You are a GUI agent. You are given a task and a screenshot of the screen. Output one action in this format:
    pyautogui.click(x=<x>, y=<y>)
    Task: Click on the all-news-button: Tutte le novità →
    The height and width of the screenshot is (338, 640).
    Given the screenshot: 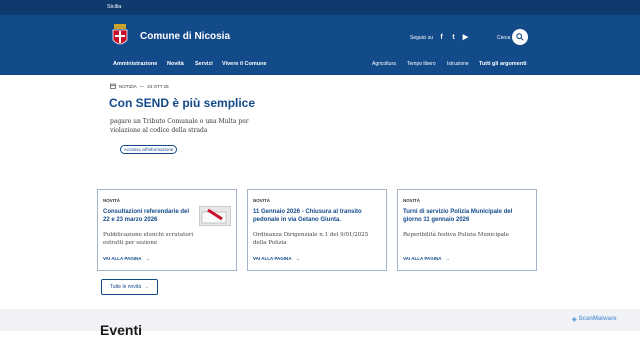 What is the action you would take?
    pyautogui.click(x=129, y=287)
    